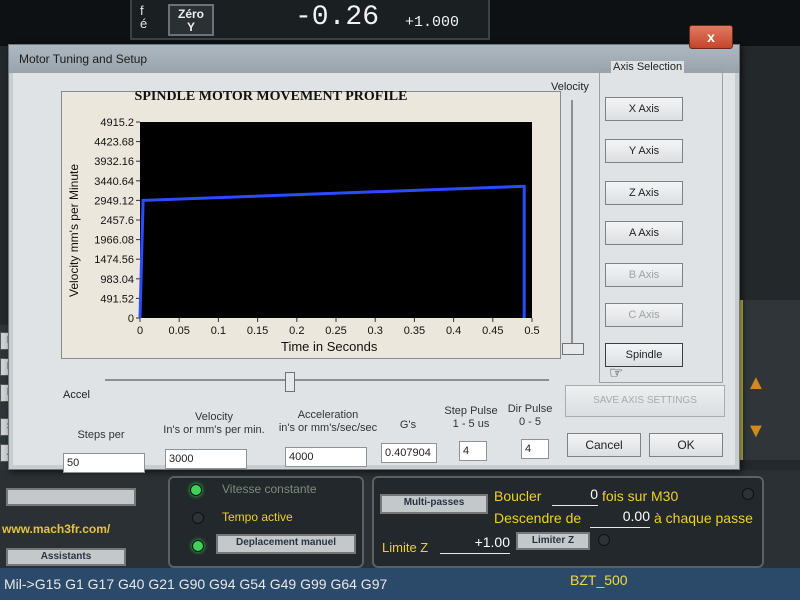 The height and width of the screenshot is (600, 800). What do you see at coordinates (117, 280) in the screenshot?
I see `y-tick-label: 983.04` at bounding box center [117, 280].